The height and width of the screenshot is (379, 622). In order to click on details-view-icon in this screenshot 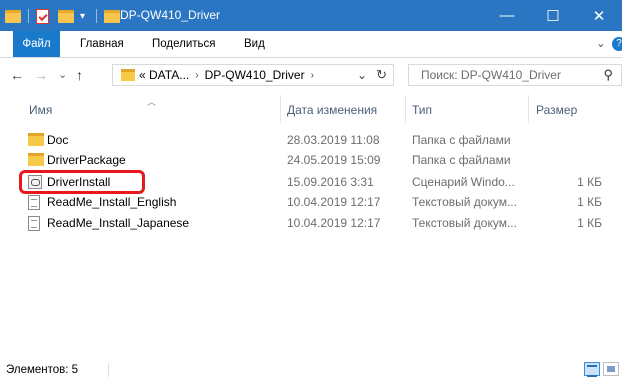, I will do `click(592, 369)`.